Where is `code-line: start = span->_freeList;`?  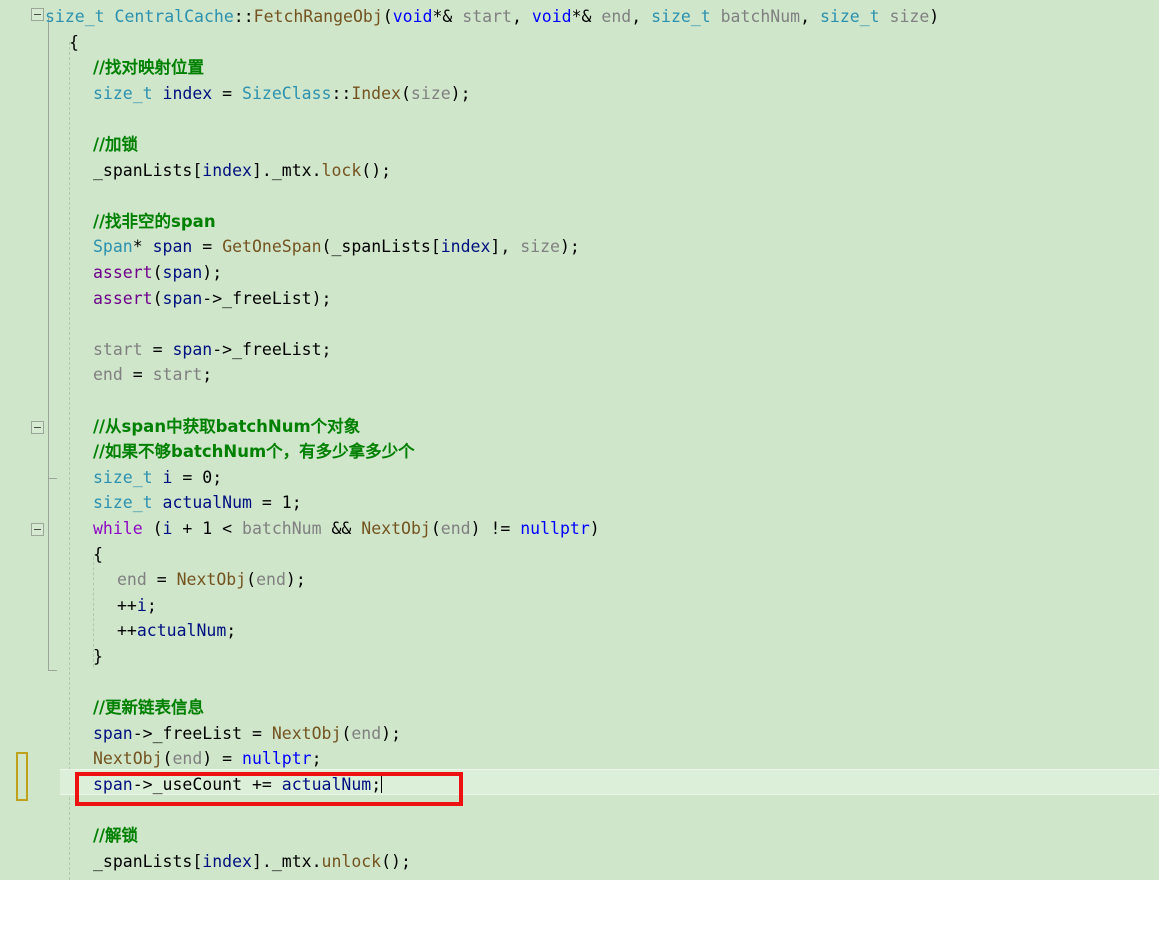
code-line: start = span->_freeList; is located at coordinates (212, 350).